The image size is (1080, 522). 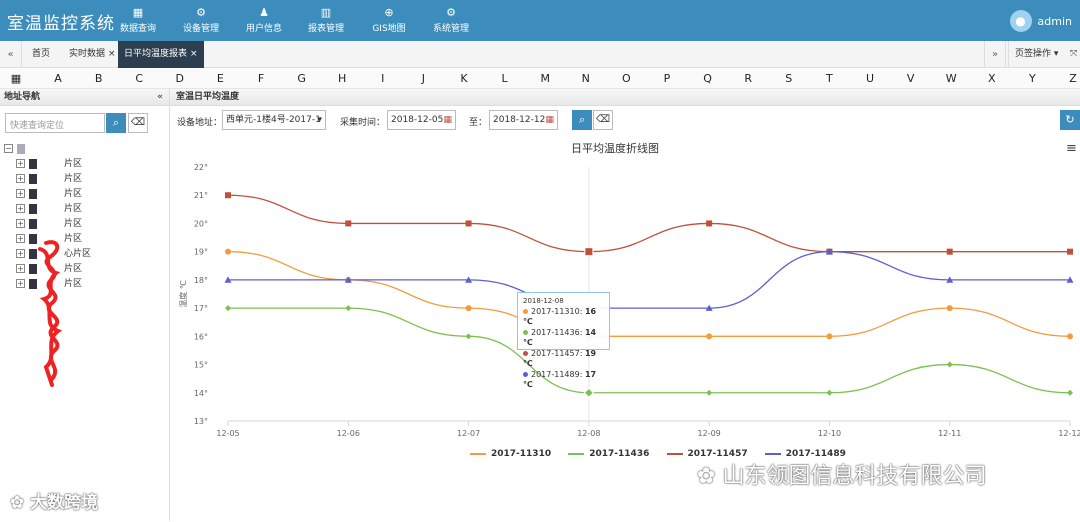 What do you see at coordinates (301, 78) in the screenshot?
I see `column-letter-g: G` at bounding box center [301, 78].